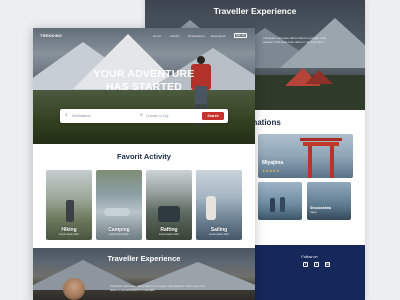 The height and width of the screenshot is (300, 400). What do you see at coordinates (66, 114) in the screenshot?
I see `search-icon: ⌕` at bounding box center [66, 114].